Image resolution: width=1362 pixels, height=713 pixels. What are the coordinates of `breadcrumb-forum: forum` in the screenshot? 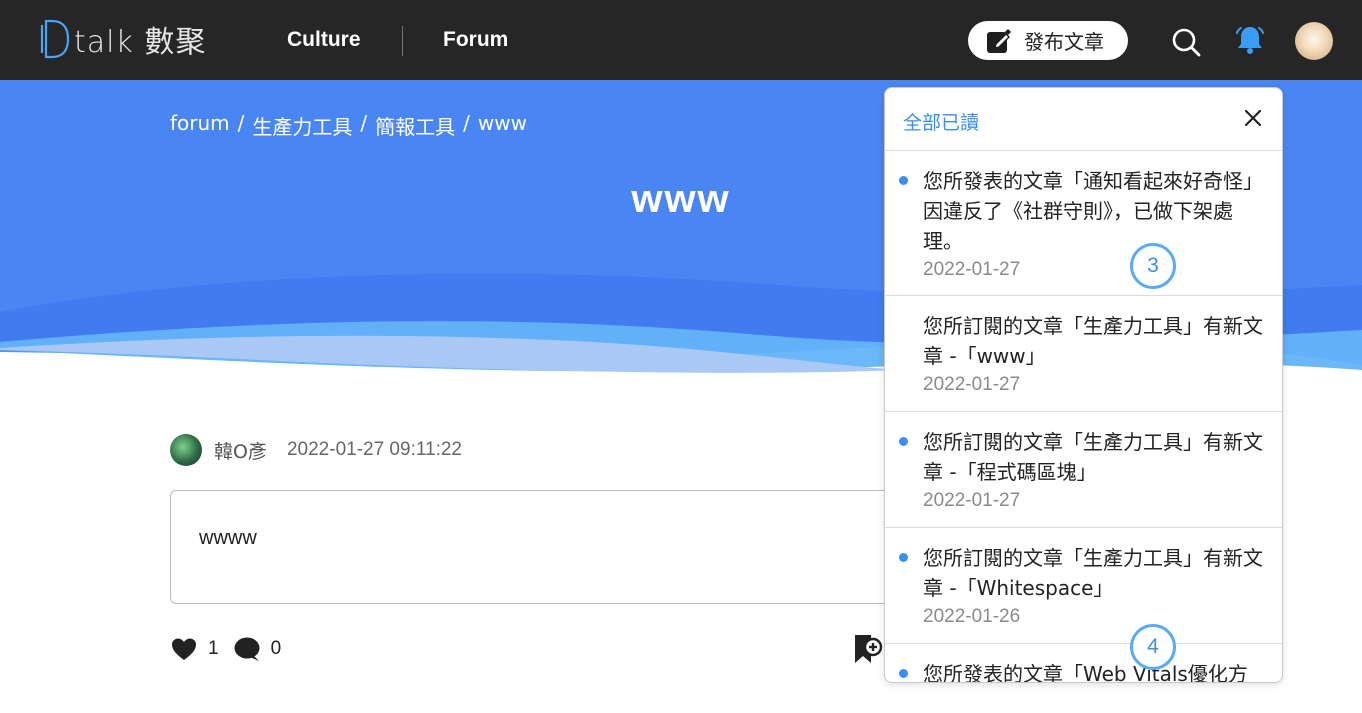 It's located at (200, 125).